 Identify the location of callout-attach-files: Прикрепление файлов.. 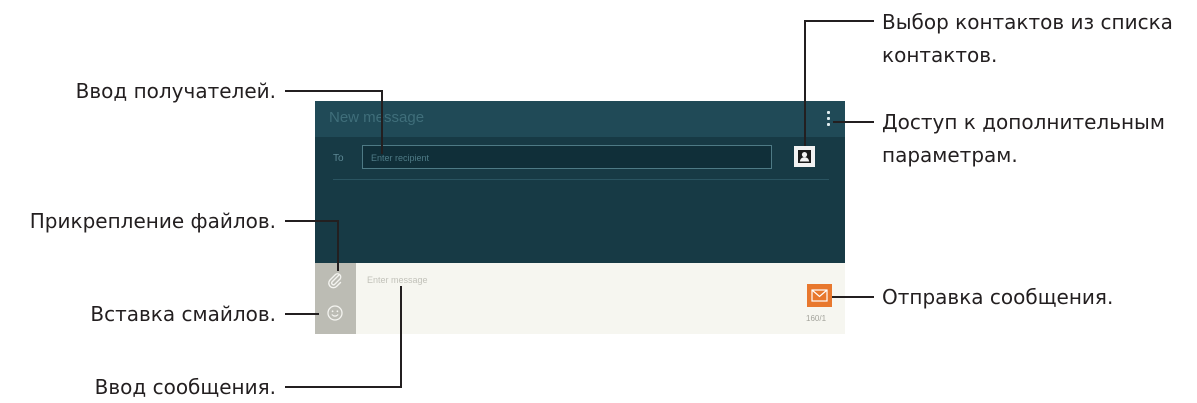
(152, 221).